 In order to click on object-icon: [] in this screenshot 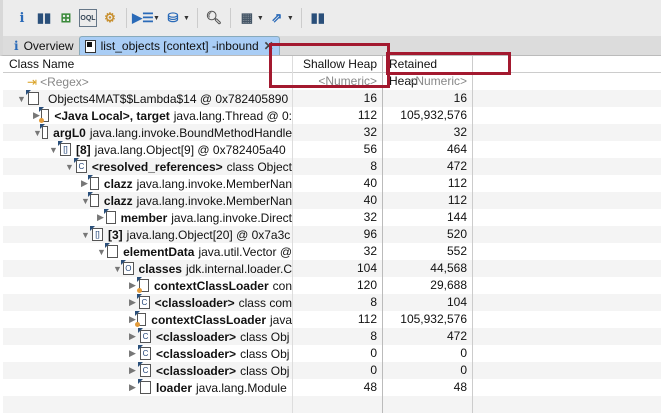, I will do `click(96, 233)`.